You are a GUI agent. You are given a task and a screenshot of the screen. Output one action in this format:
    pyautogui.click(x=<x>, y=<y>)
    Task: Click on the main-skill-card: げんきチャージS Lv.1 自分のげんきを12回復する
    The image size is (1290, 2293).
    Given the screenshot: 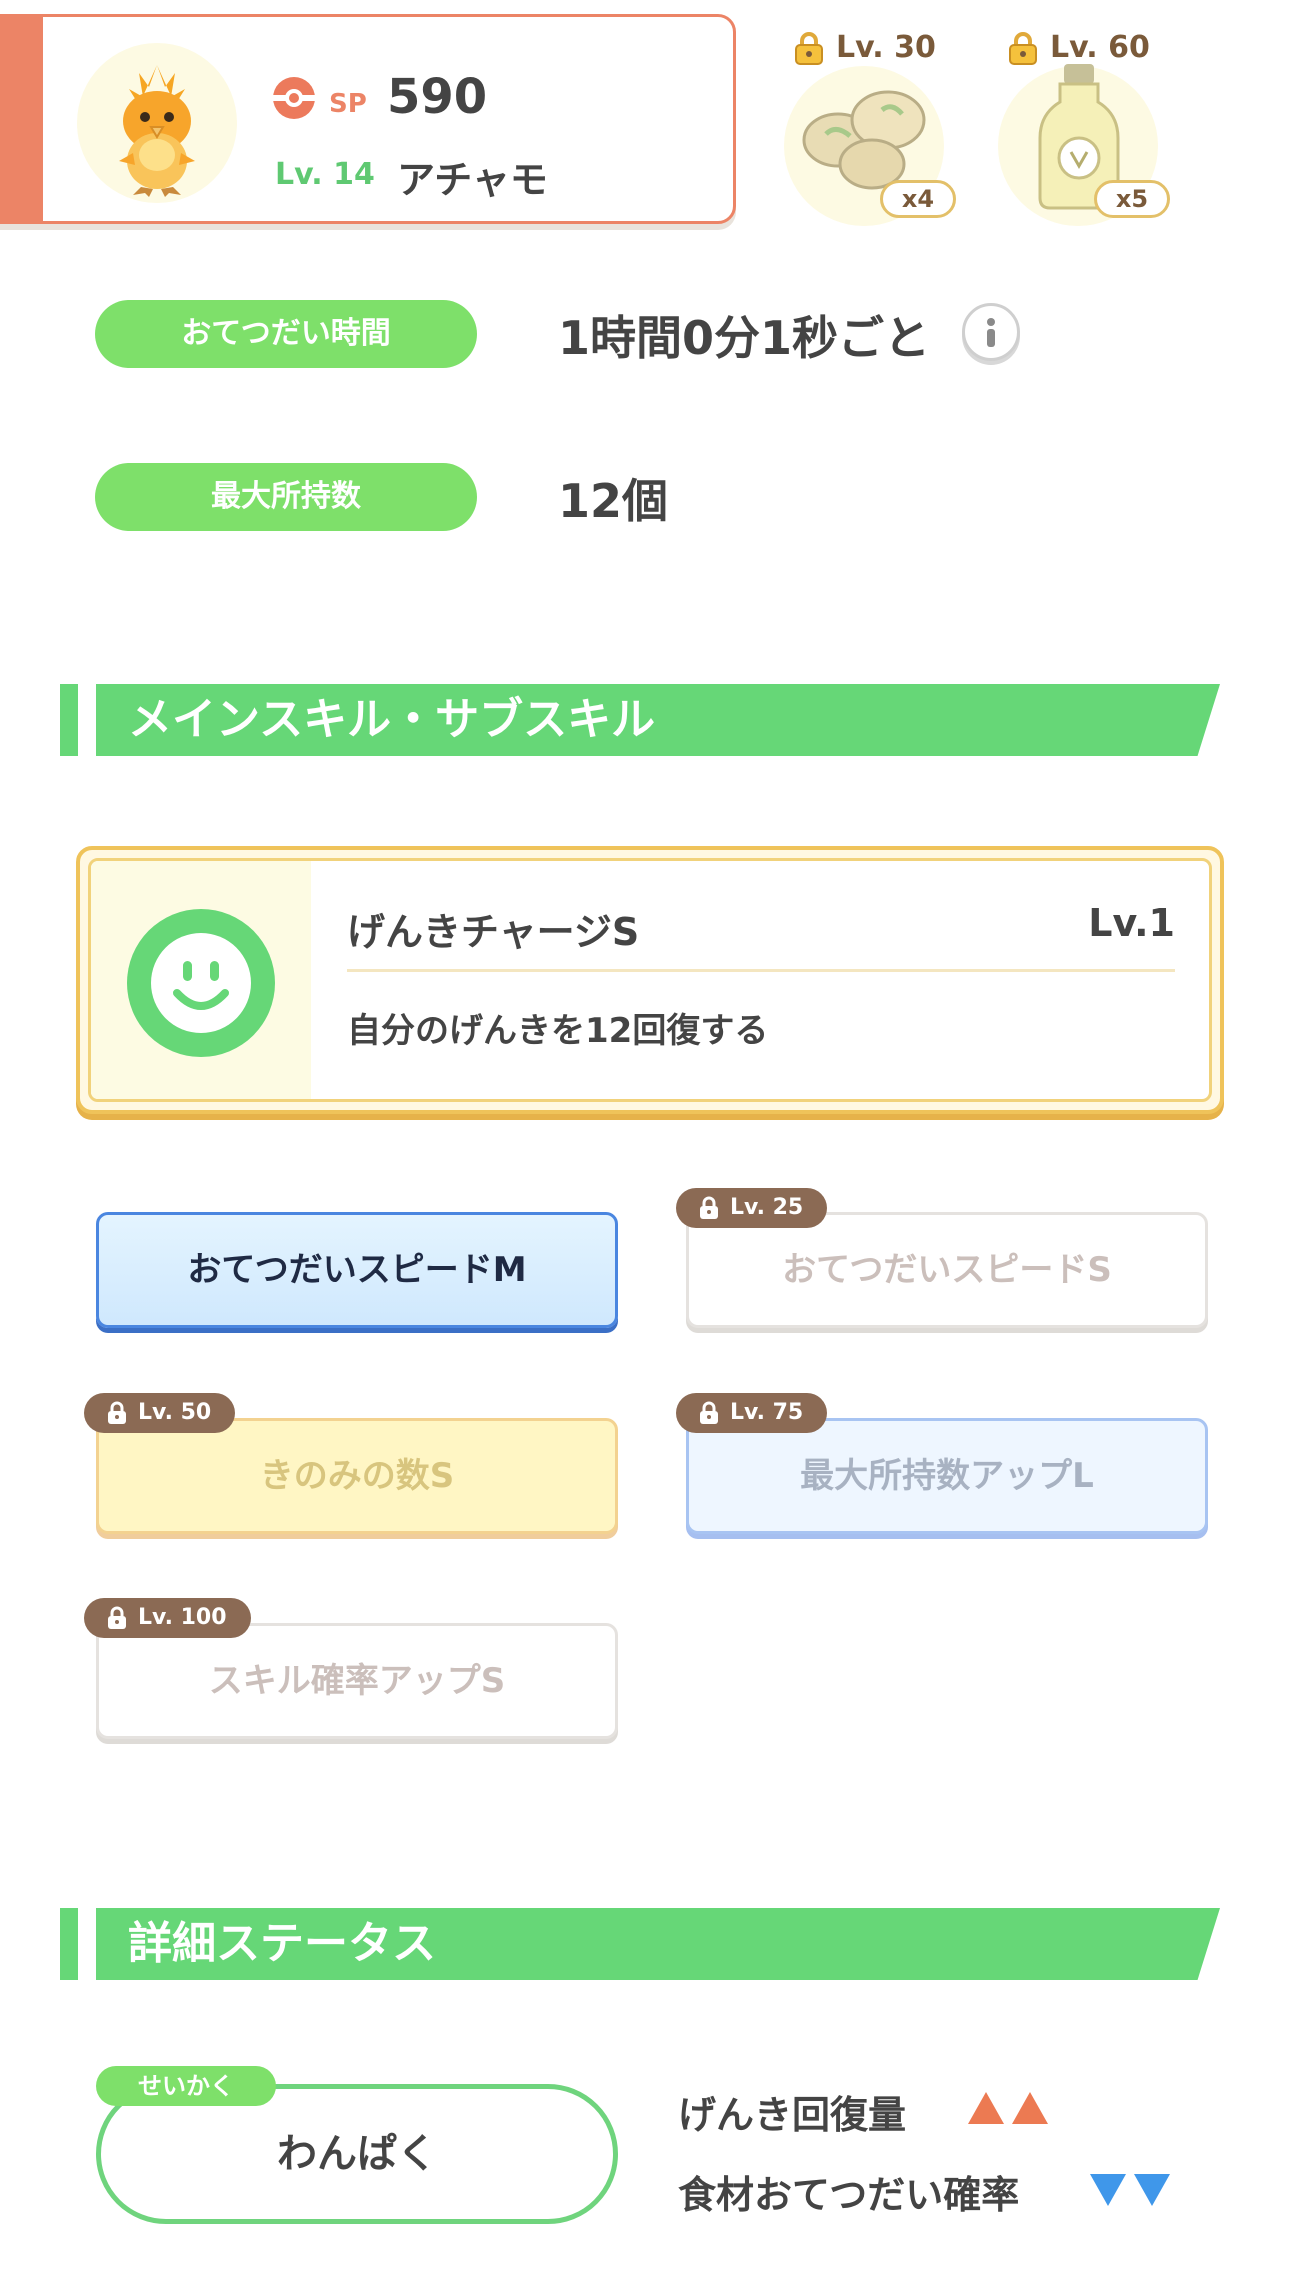 What is the action you would take?
    pyautogui.click(x=650, y=980)
    